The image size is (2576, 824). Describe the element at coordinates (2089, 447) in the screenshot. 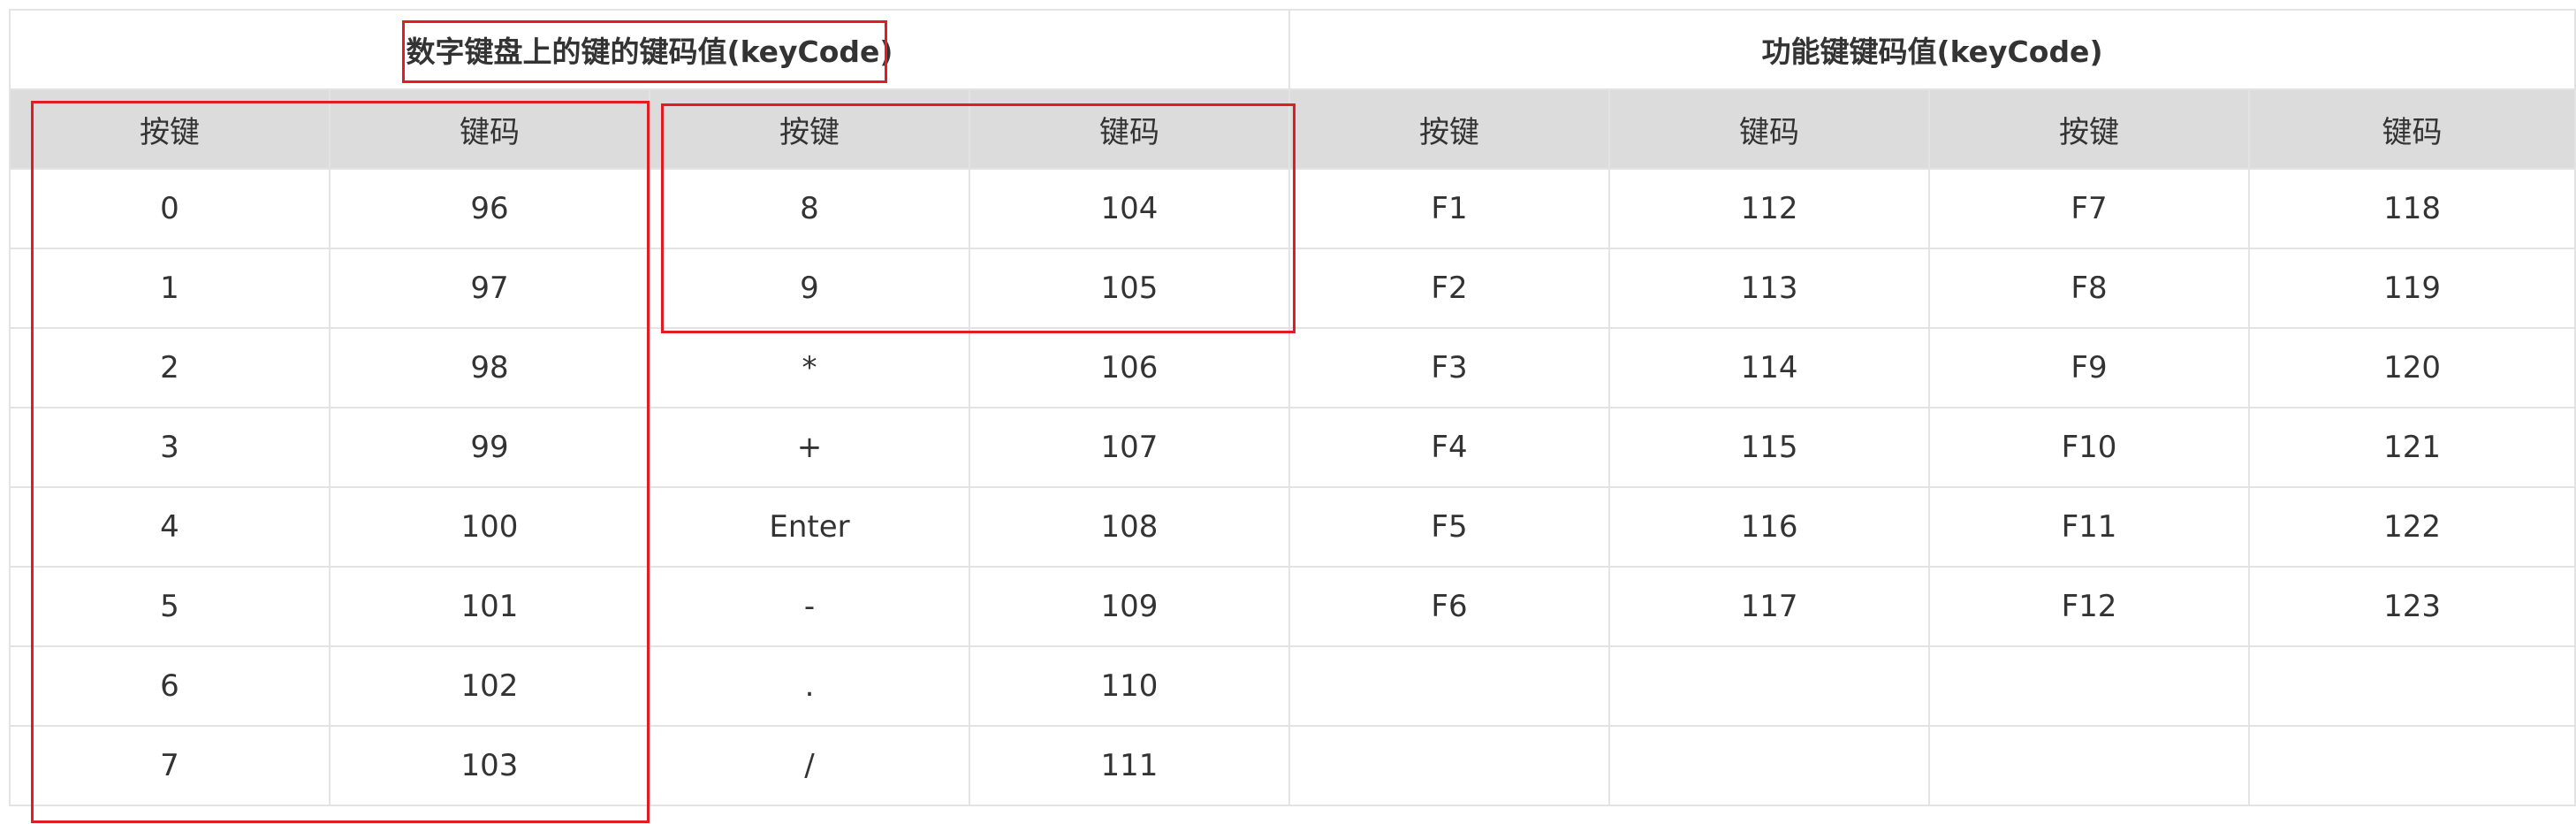

I see `table-cell: F10` at that location.